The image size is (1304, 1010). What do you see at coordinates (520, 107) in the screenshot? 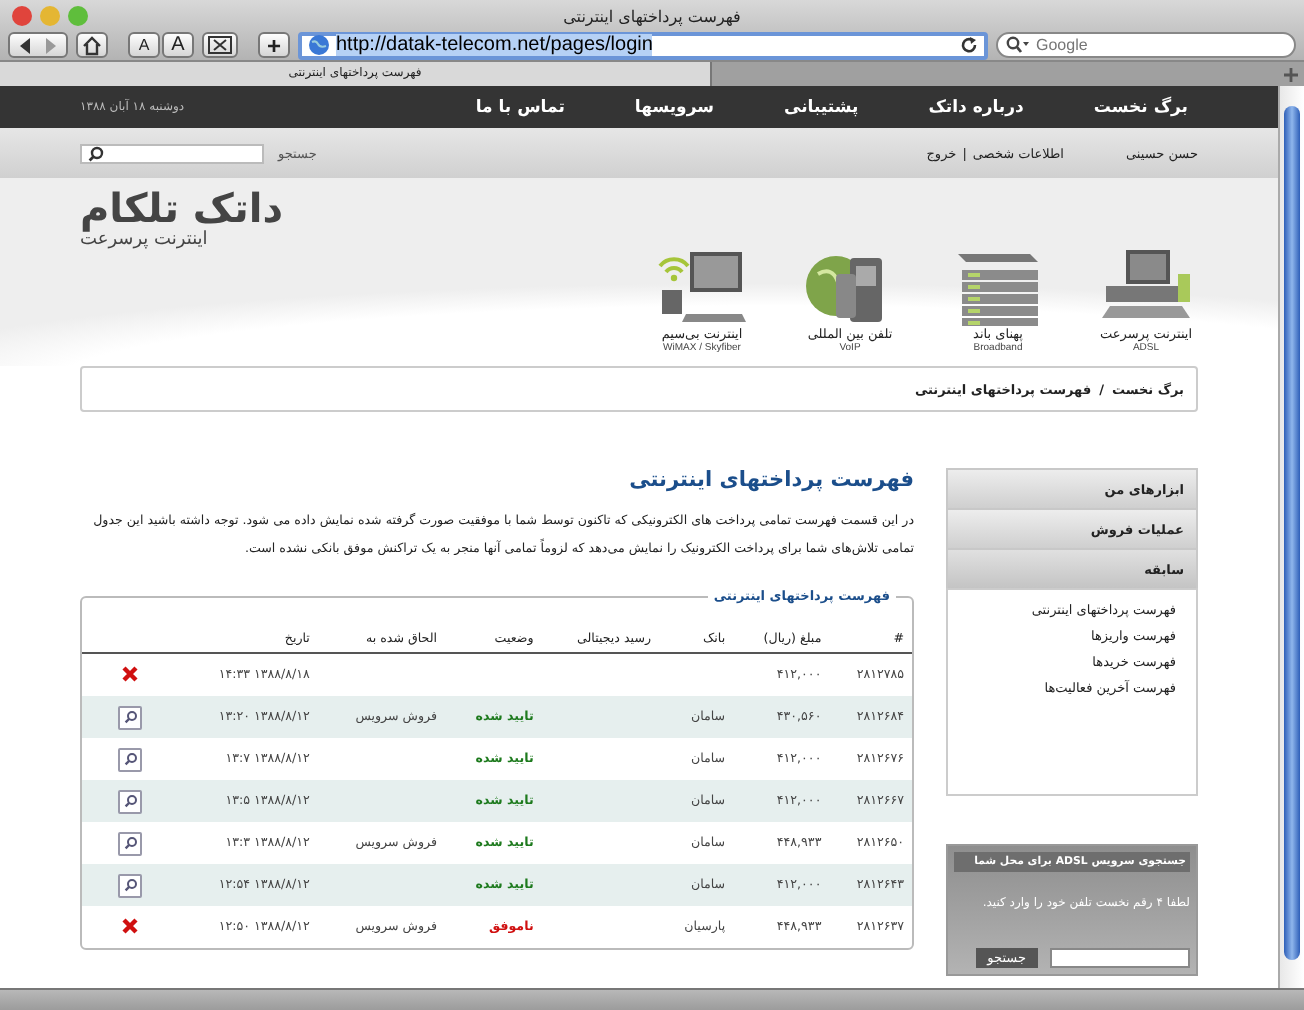
I see `nav-link: تماس با ما` at bounding box center [520, 107].